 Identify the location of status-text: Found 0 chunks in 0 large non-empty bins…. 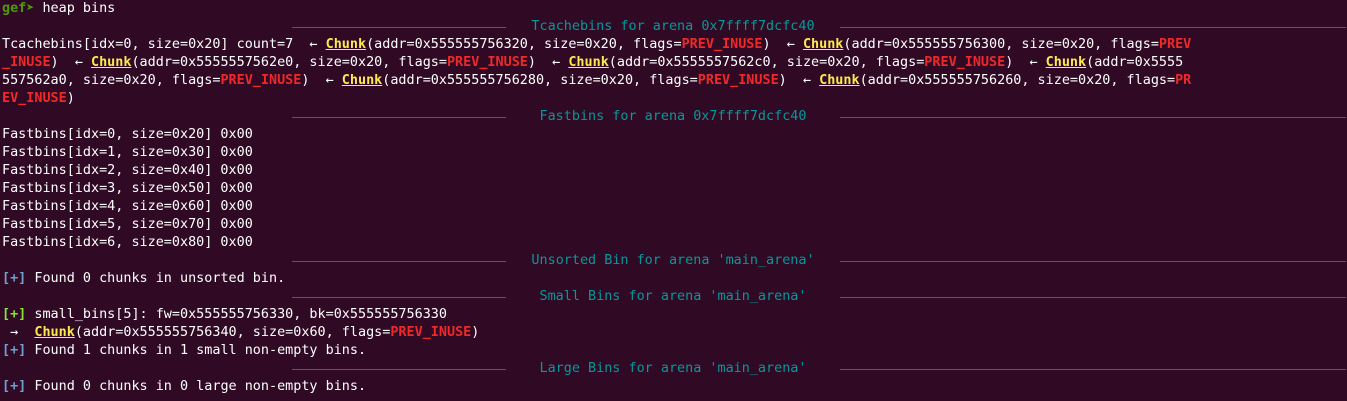
(196, 386).